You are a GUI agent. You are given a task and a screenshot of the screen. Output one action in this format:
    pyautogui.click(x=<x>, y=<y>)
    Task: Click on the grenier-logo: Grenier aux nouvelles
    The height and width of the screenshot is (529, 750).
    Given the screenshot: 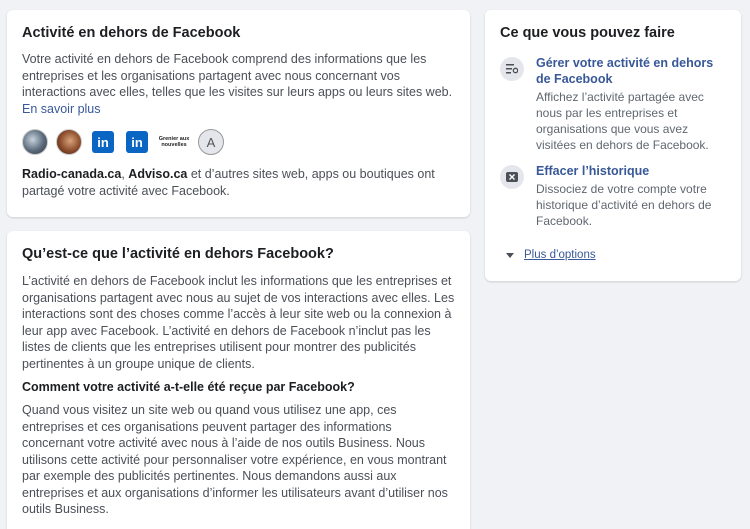 What is the action you would take?
    pyautogui.click(x=174, y=142)
    